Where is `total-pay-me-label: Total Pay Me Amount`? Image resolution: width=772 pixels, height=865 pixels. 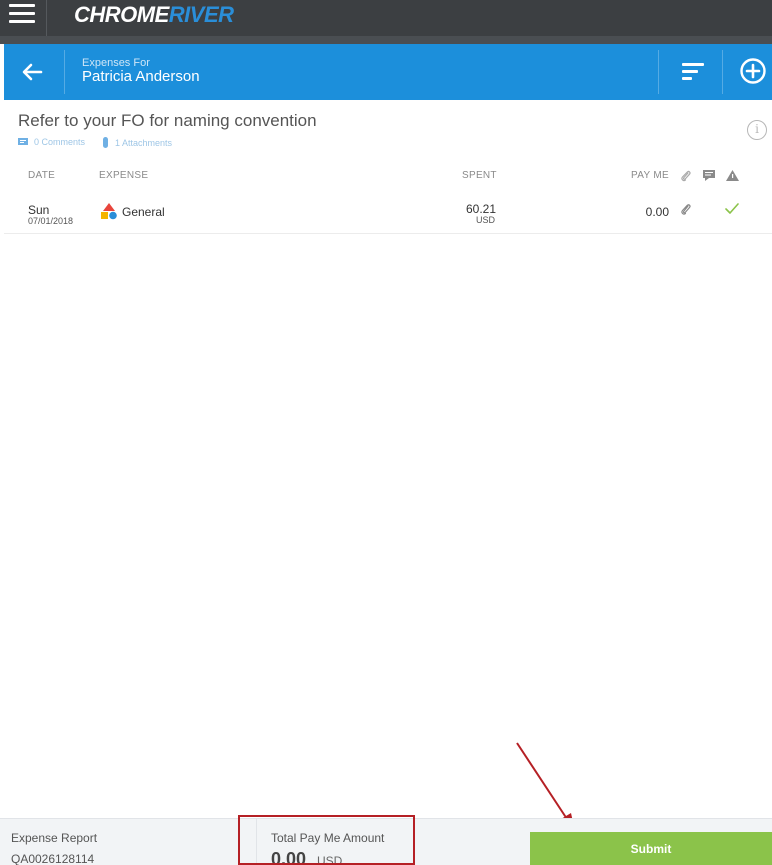 total-pay-me-label: Total Pay Me Amount is located at coordinates (328, 838).